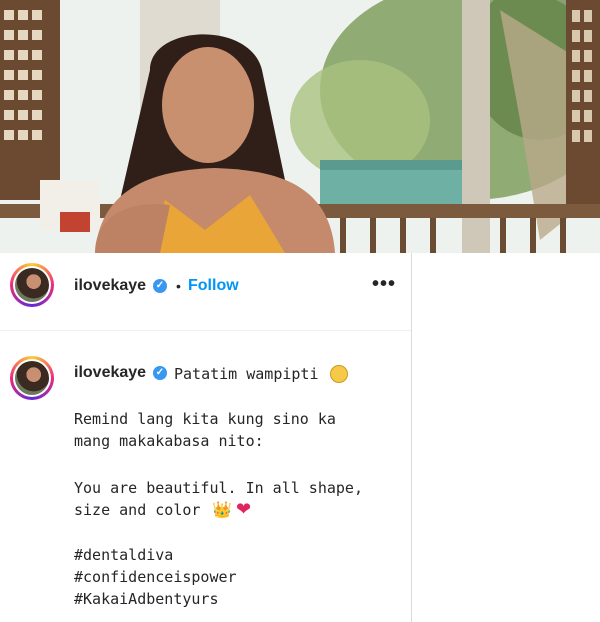 The width and height of the screenshot is (600, 622). I want to click on avatar-ring-inner, so click(32, 285).